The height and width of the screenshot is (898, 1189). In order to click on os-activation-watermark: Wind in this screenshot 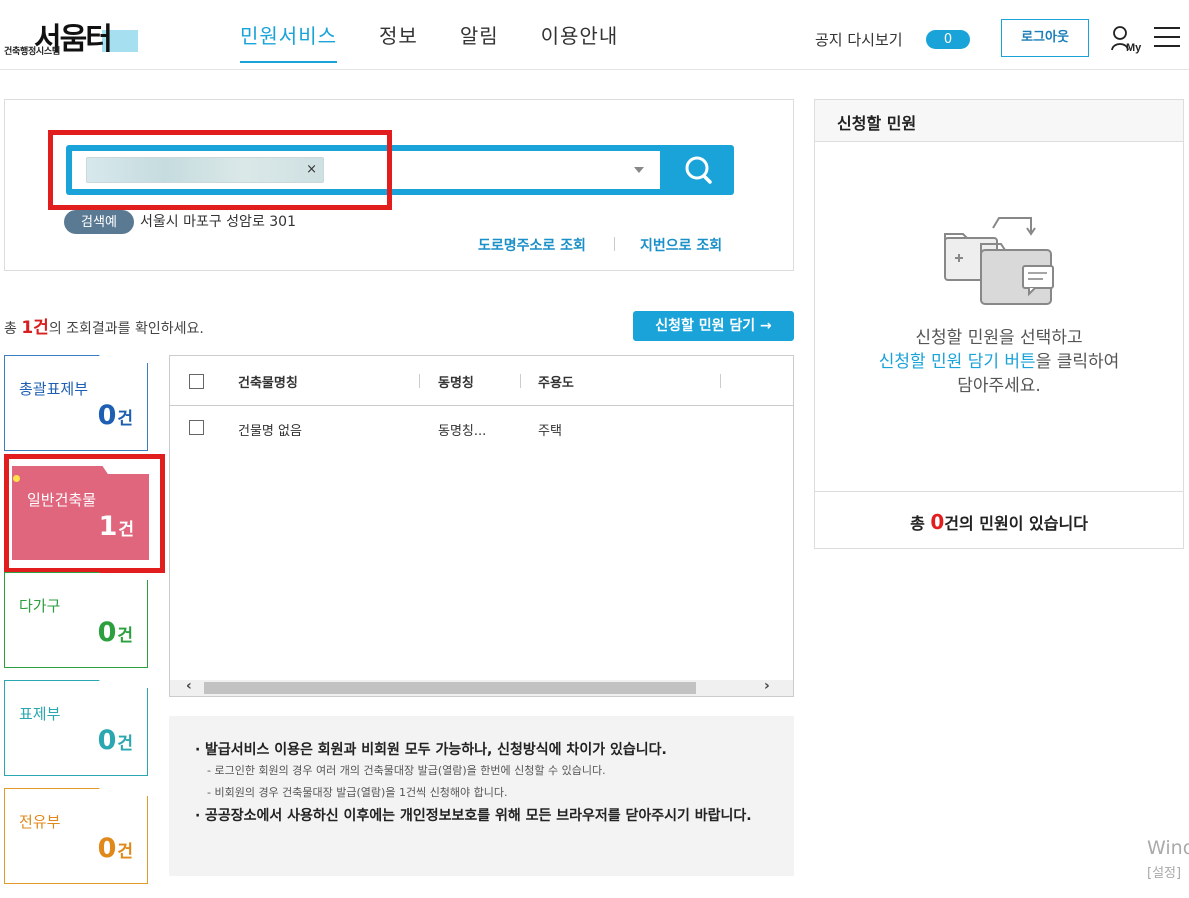, I will do `click(1168, 848)`.